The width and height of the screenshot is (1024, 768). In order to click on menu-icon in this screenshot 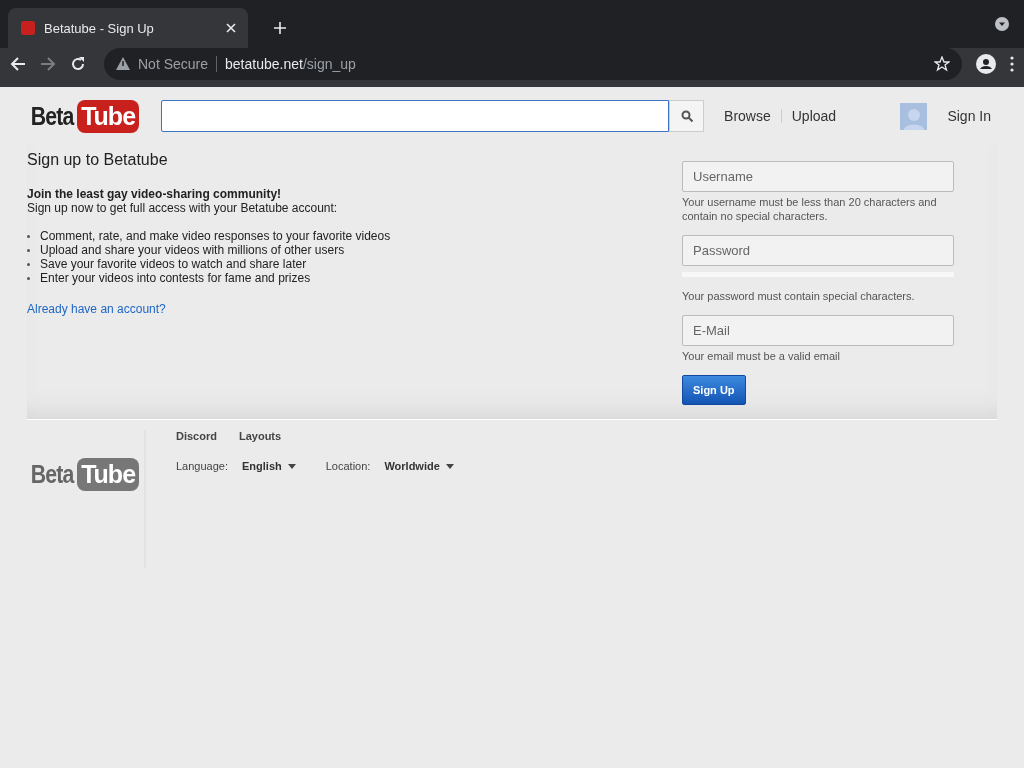, I will do `click(1012, 63)`.